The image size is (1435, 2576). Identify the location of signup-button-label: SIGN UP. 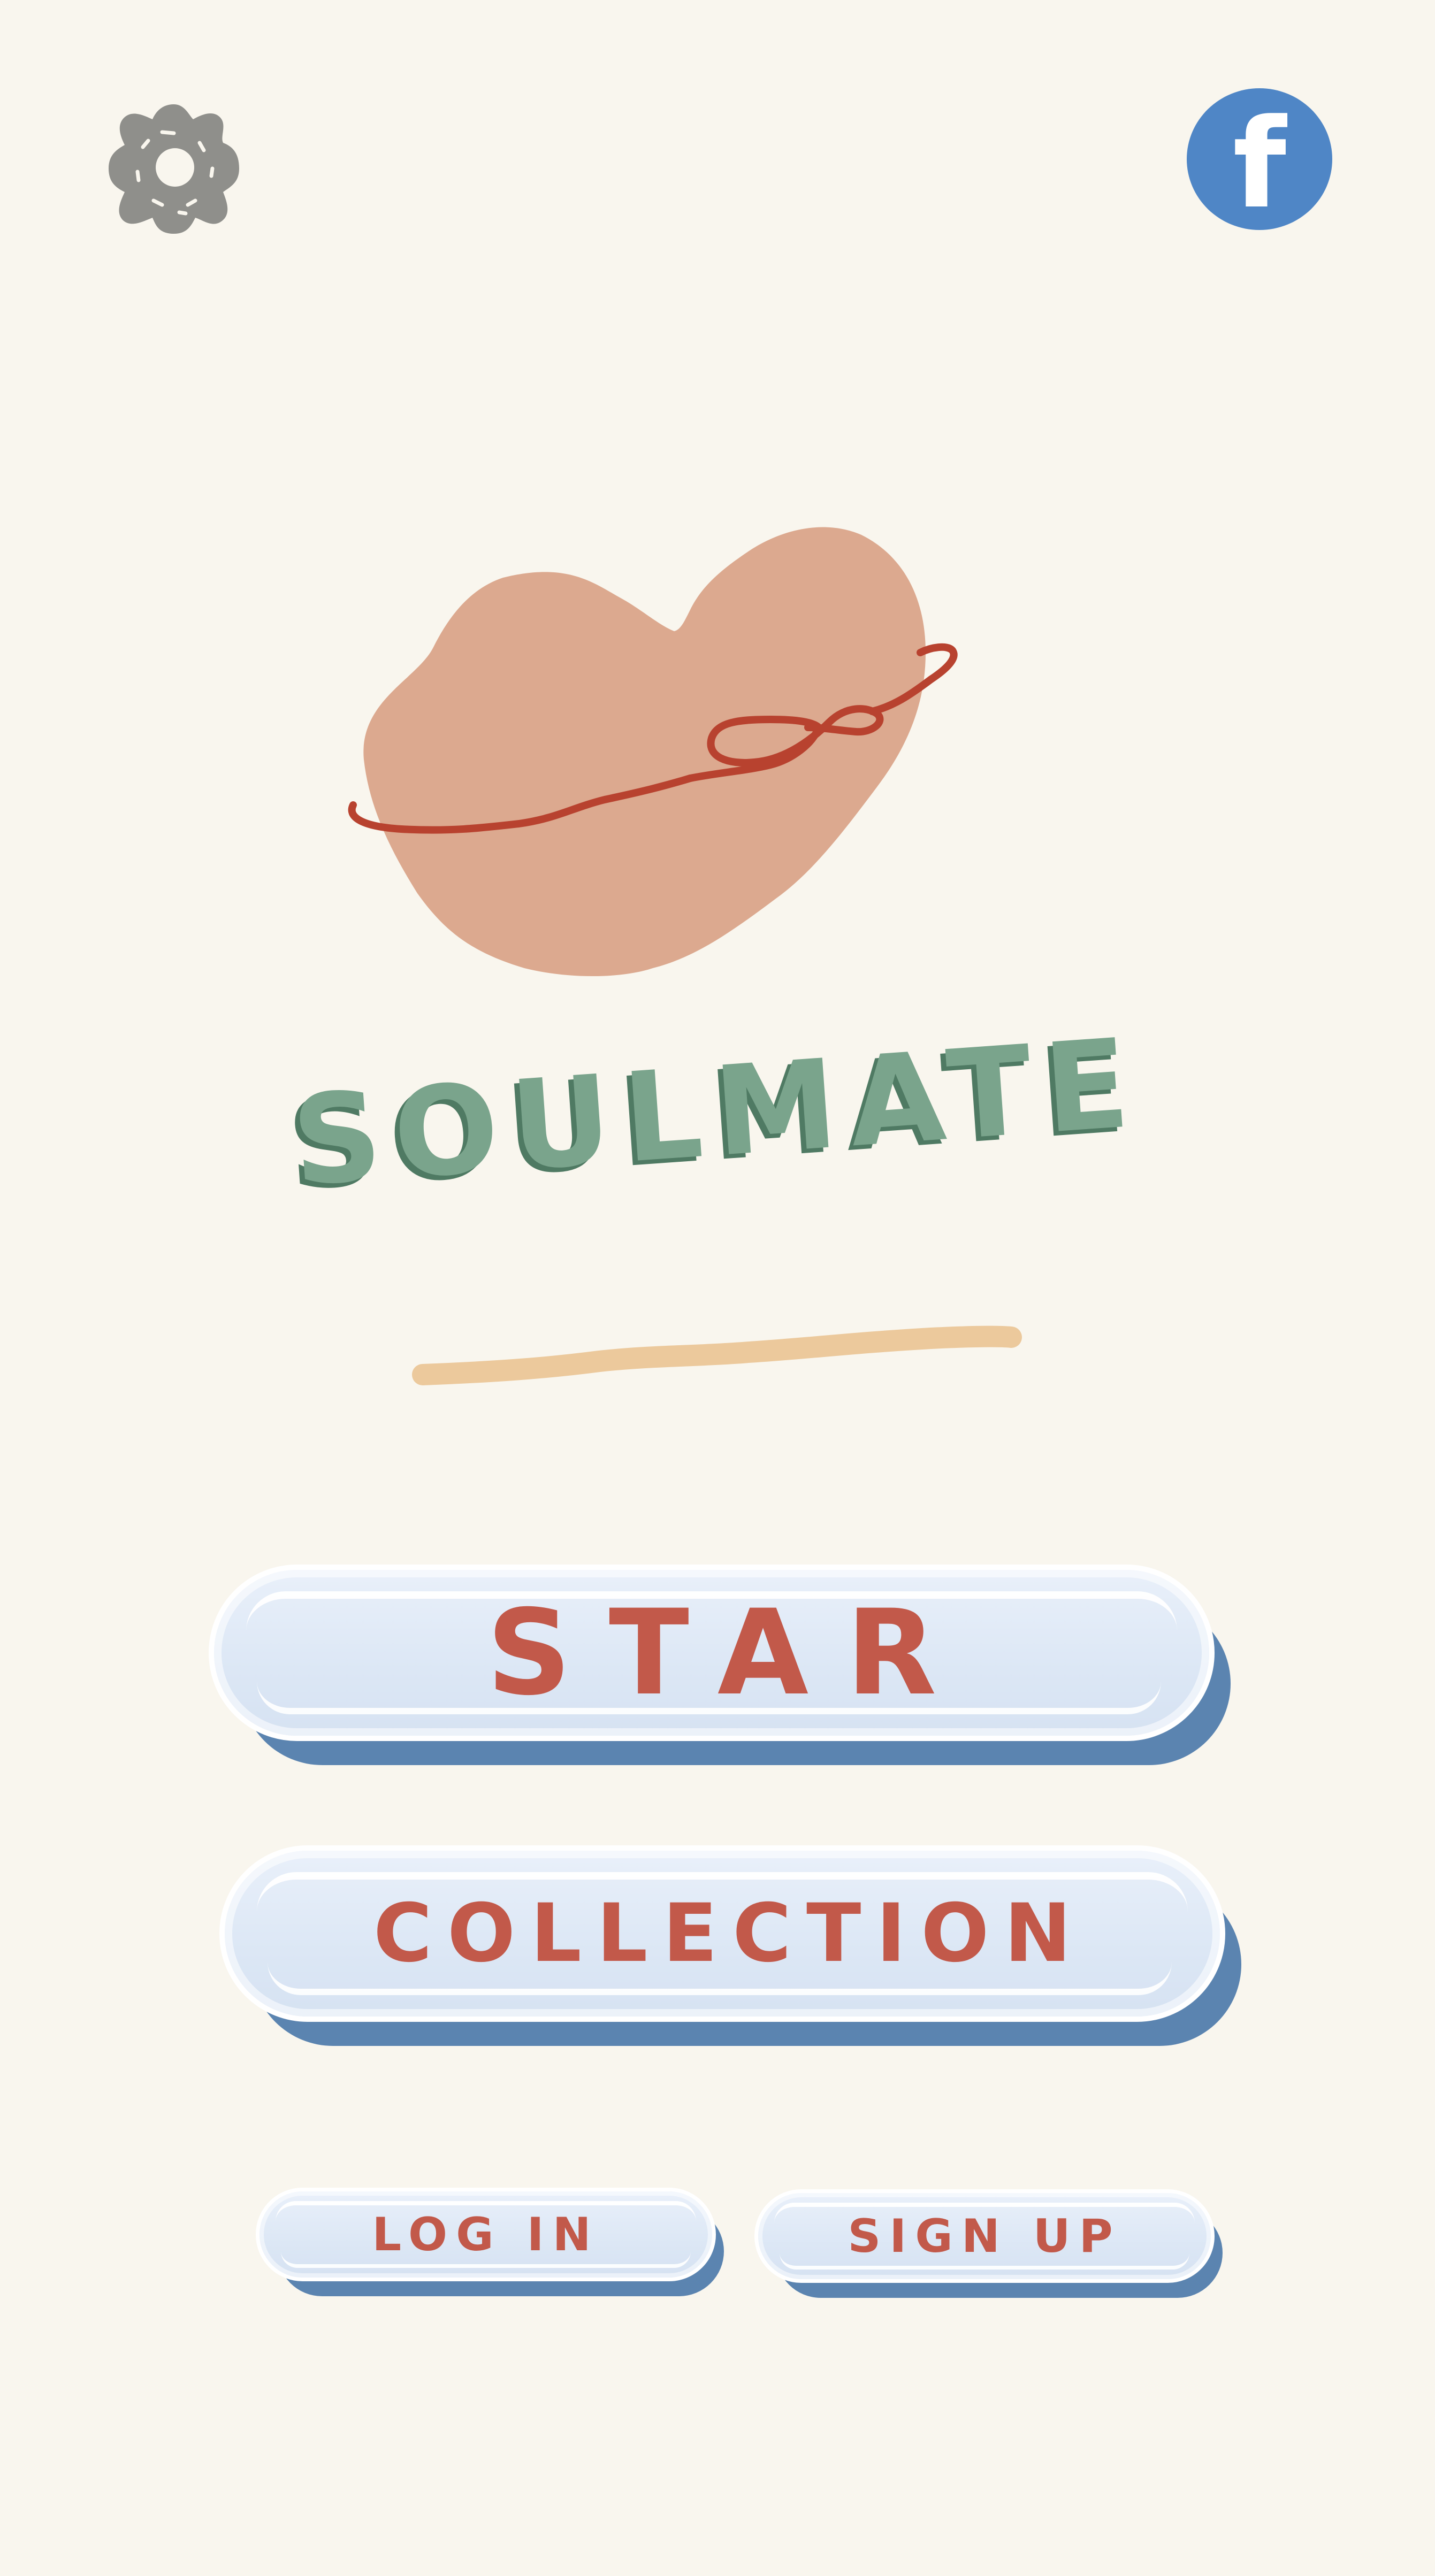
(984, 2236).